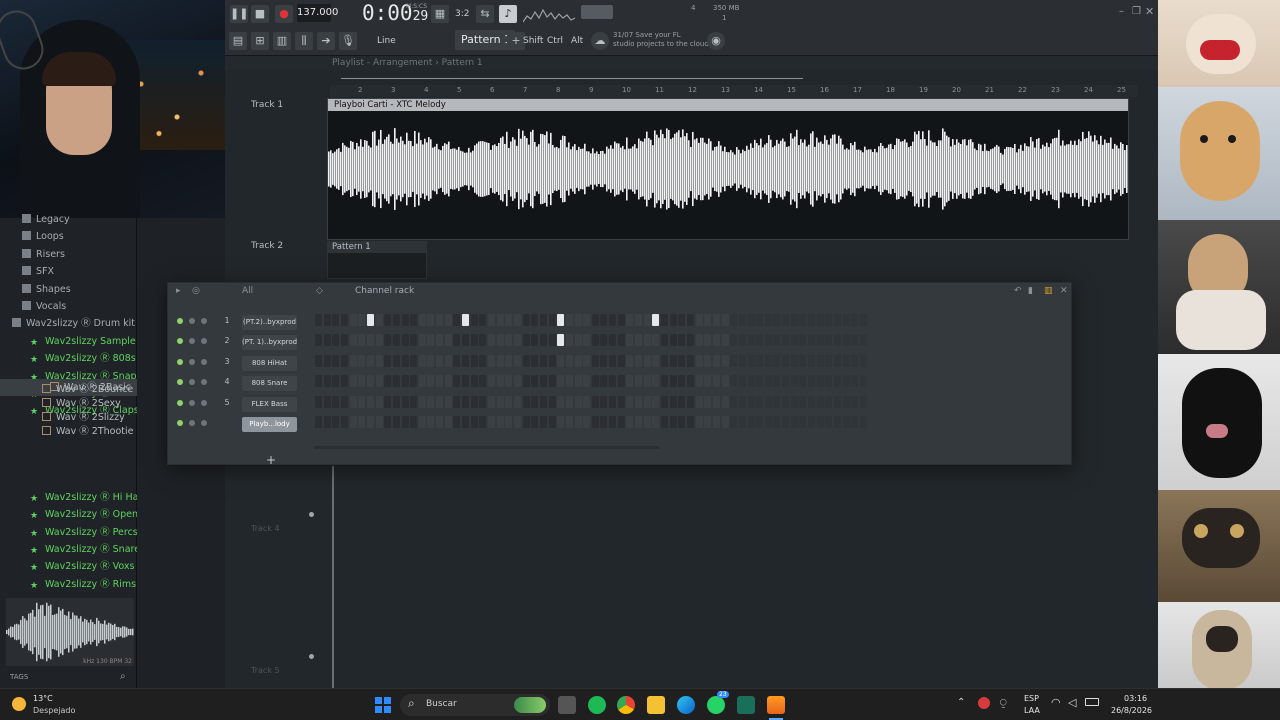 This screenshot has height=720, width=1280. I want to click on rack-detach-icon: ▥, so click(1048, 291).